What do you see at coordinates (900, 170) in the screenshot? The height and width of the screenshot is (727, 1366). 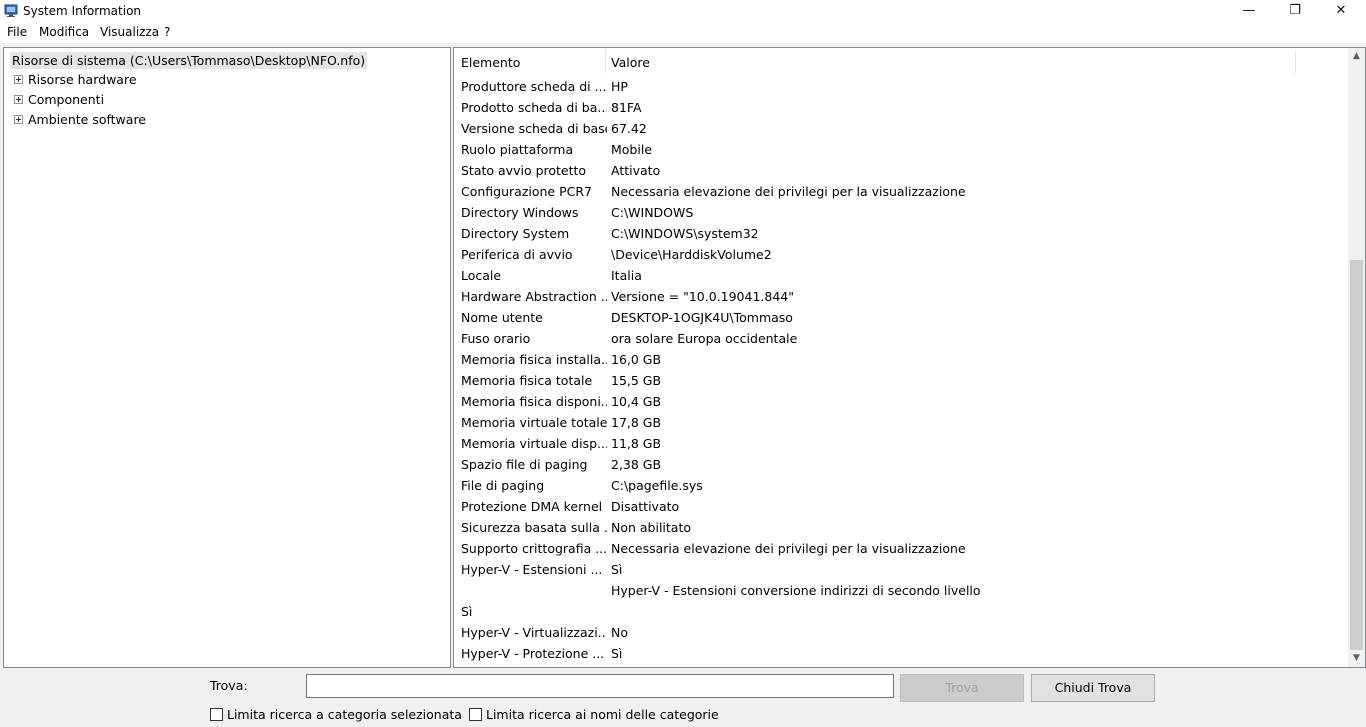 I see `table-row: Stato avvio protetto Attivato` at bounding box center [900, 170].